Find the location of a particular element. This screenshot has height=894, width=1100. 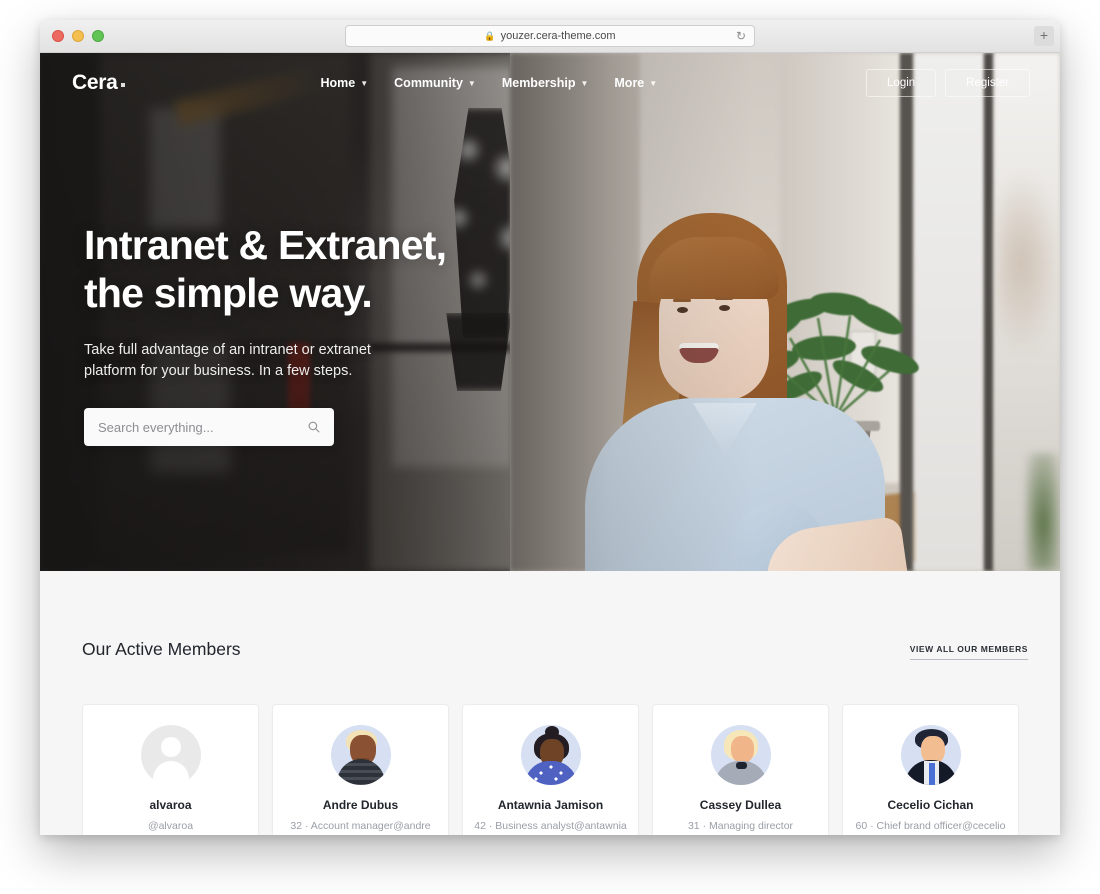

nav-item-home: Home ▼ is located at coordinates (345, 83).